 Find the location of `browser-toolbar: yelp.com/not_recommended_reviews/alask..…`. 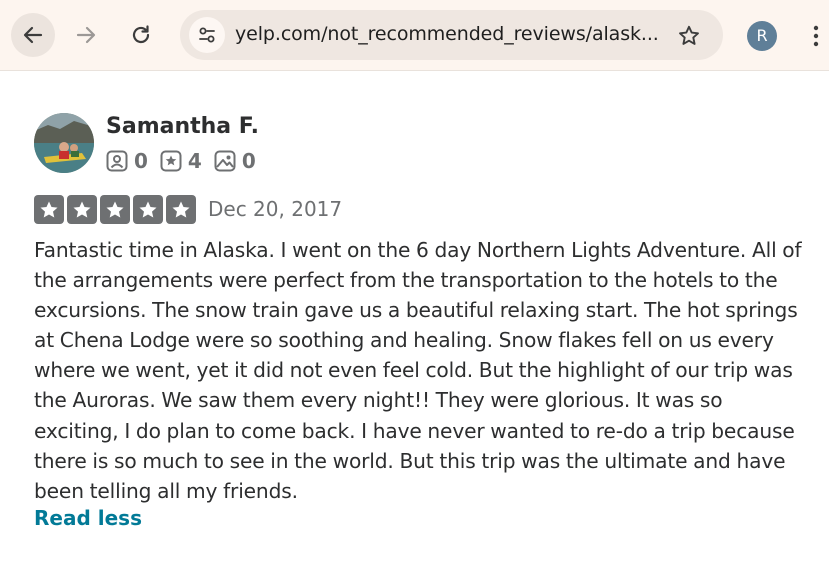

browser-toolbar: yelp.com/not_recommended_reviews/alask..… is located at coordinates (414, 35).